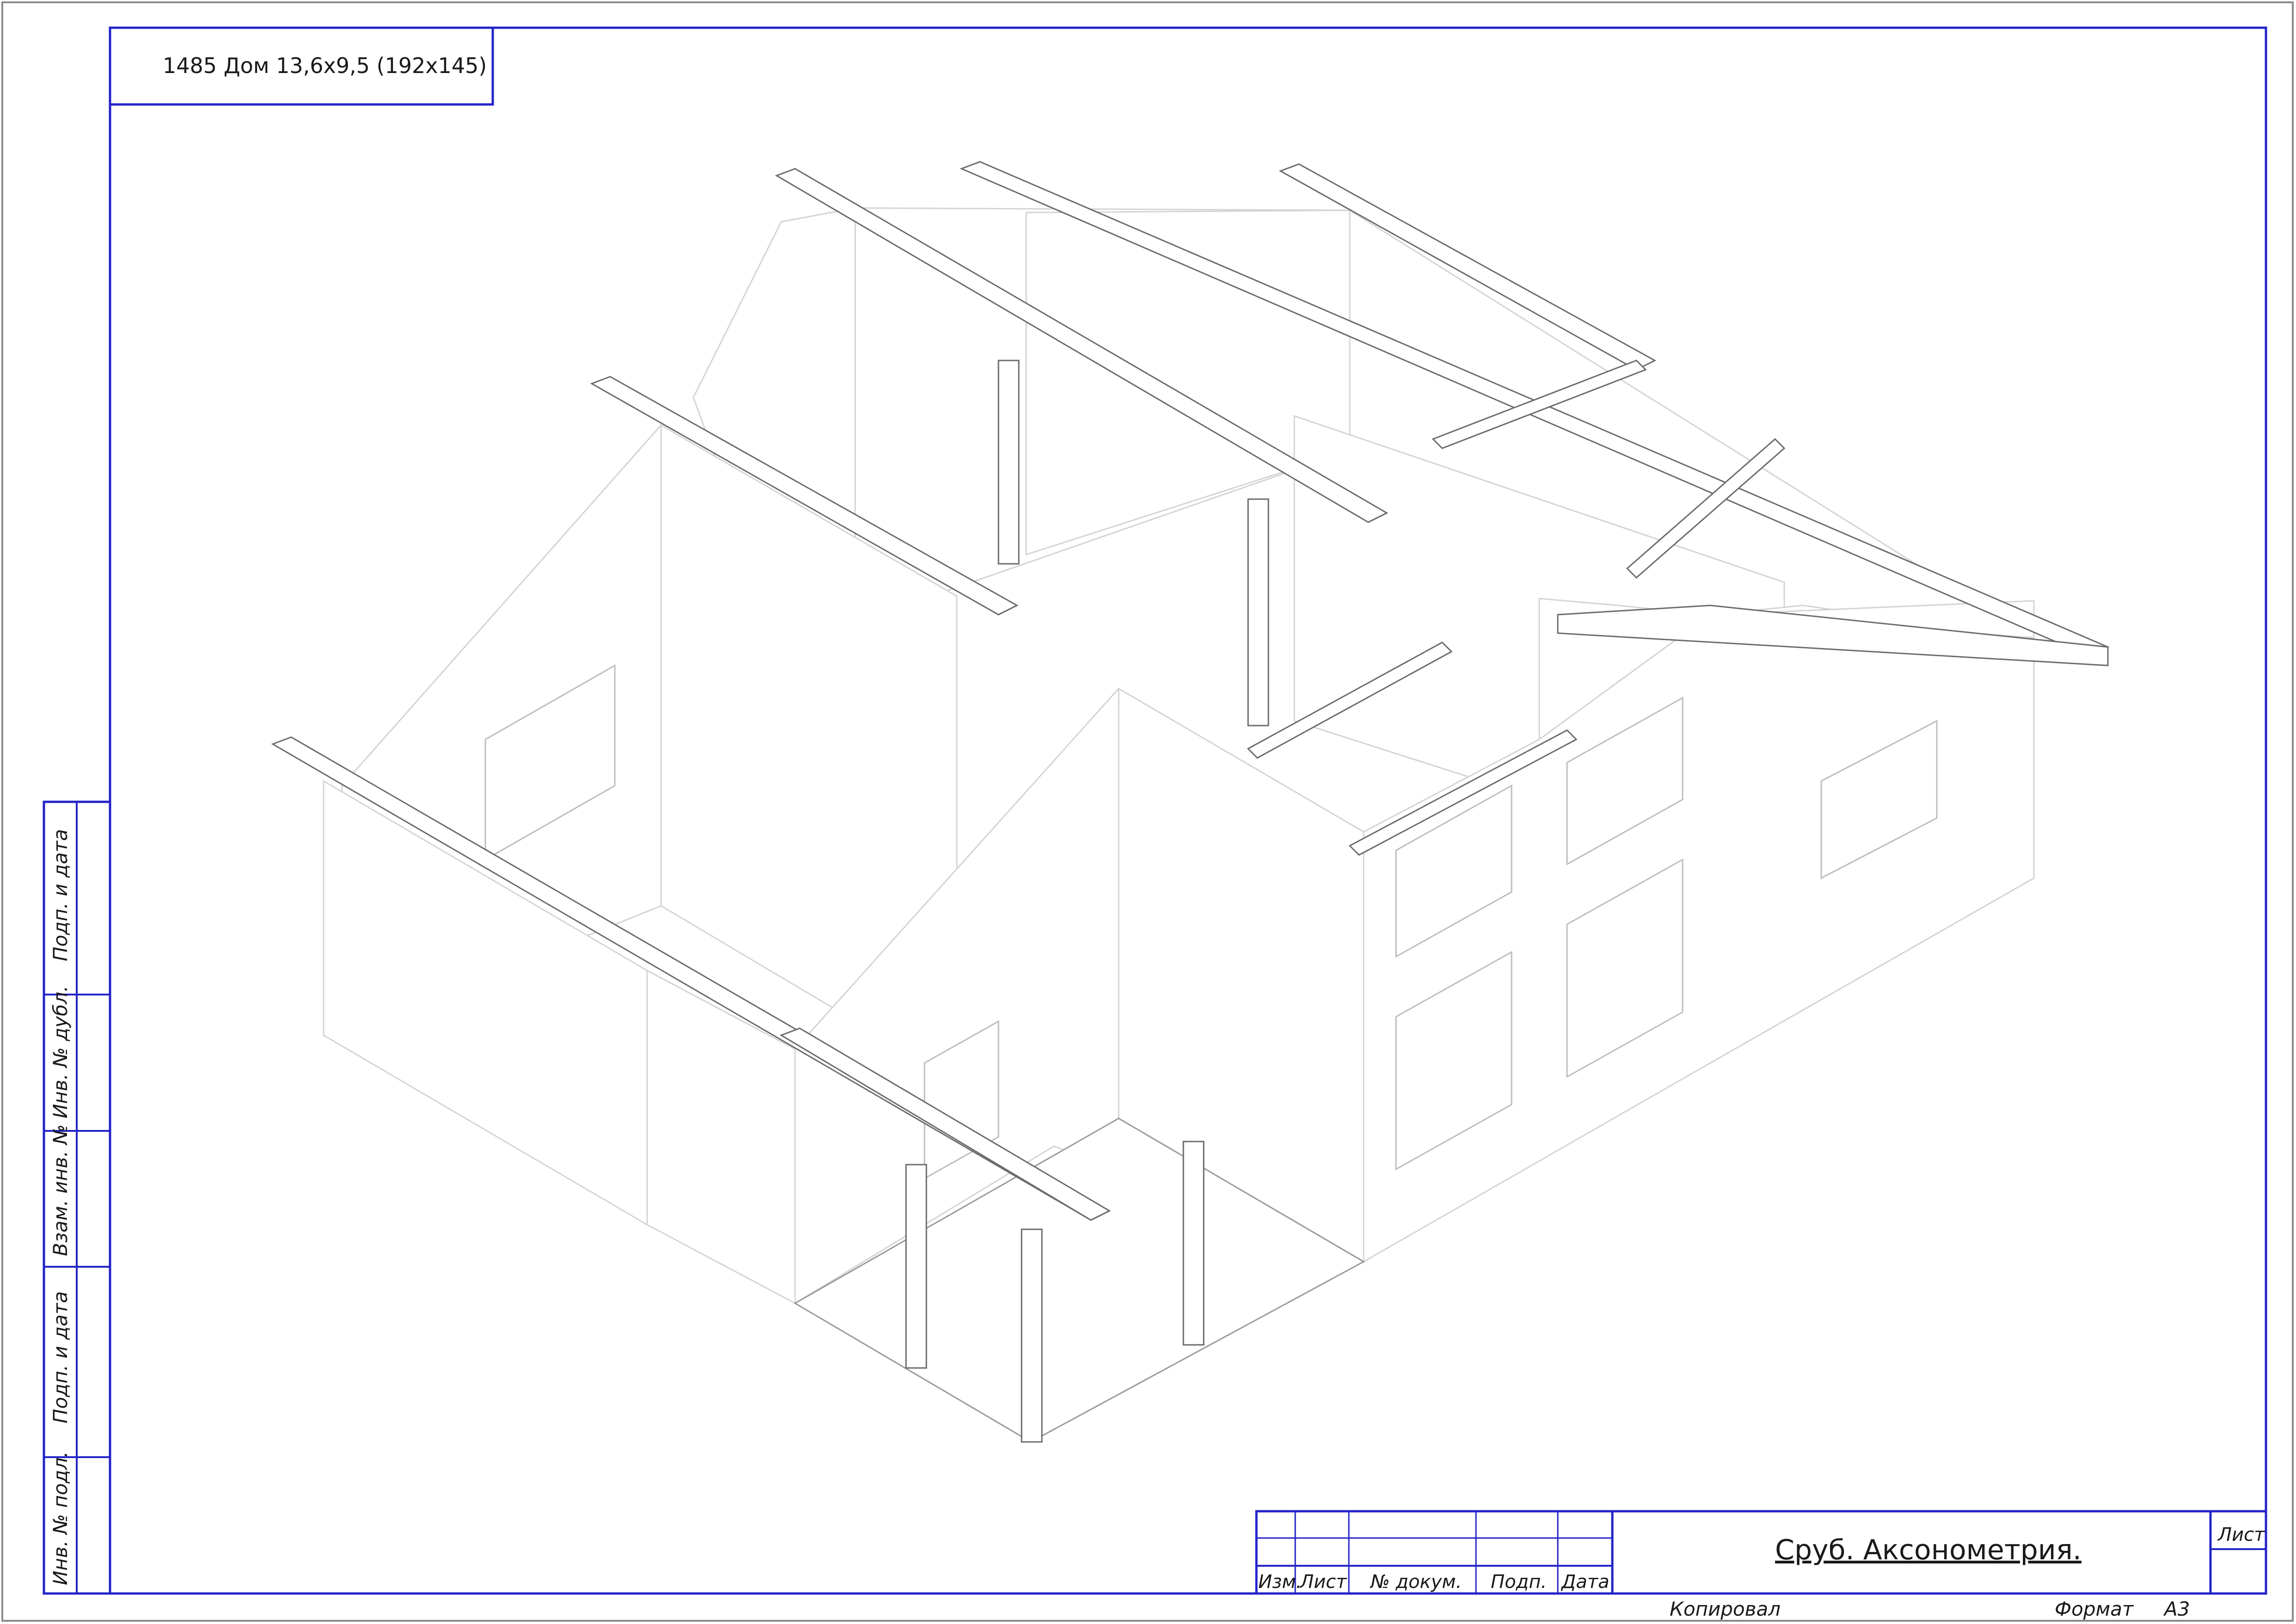 The image size is (2296, 1624). I want to click on stamp-sheet-label: Лист, so click(2241, 1534).